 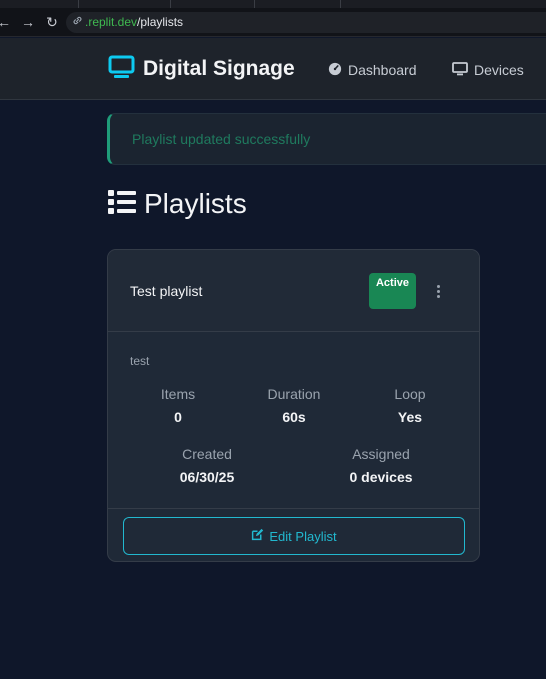 I want to click on page-title-text: Playlists, so click(x=195, y=203).